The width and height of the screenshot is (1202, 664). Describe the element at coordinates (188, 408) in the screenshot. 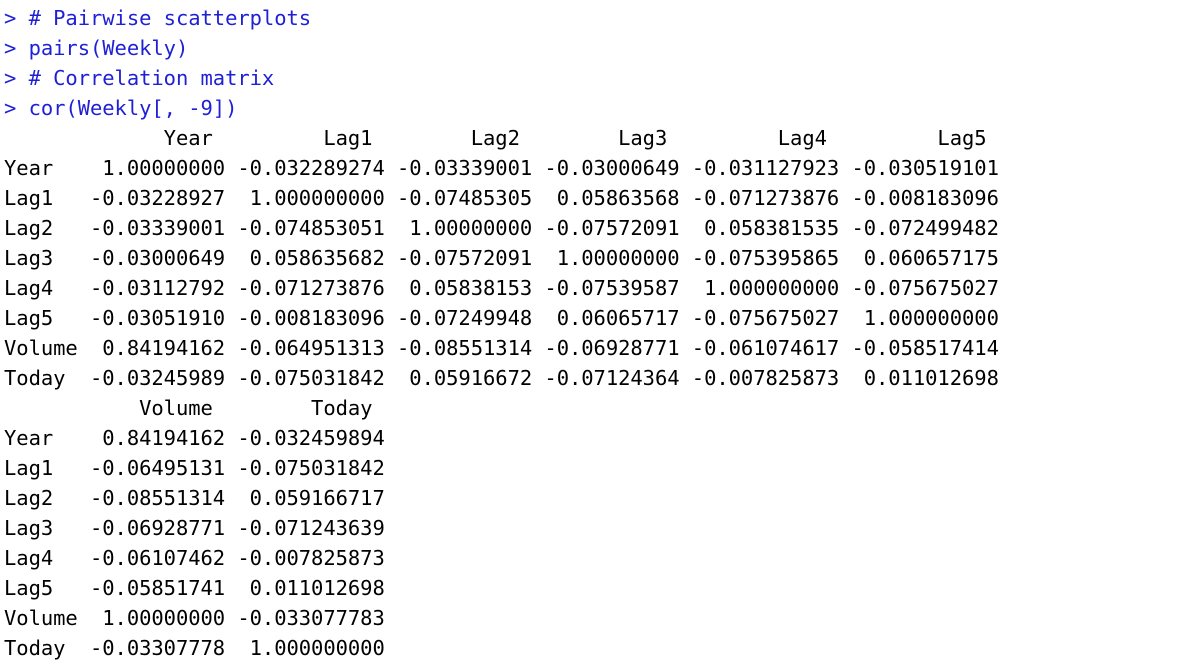

I see `output-header: Volume Today` at that location.